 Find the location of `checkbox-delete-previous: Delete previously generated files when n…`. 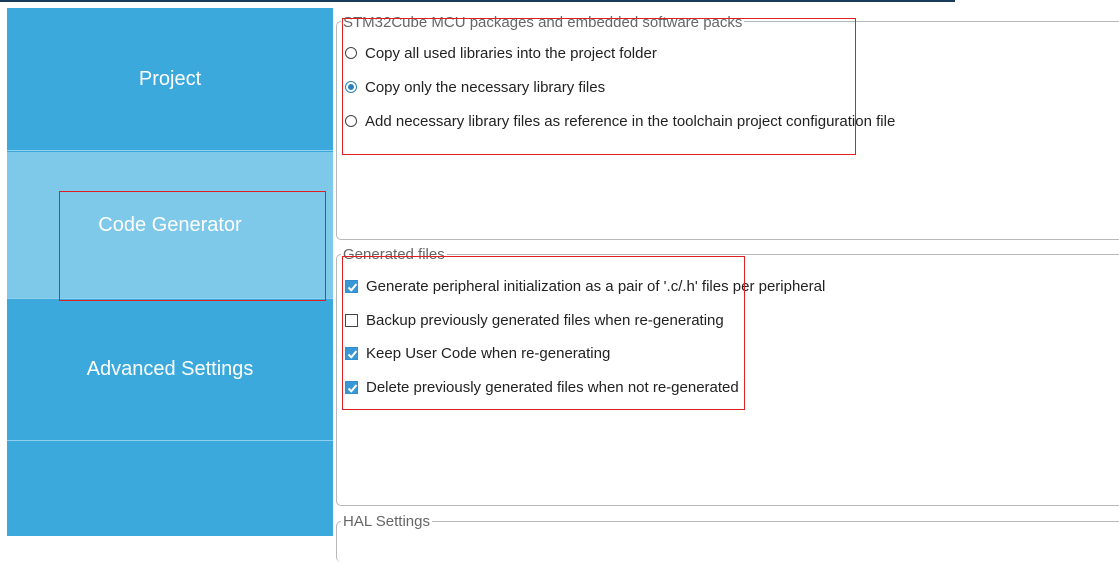

checkbox-delete-previous: Delete previously generated files when n… is located at coordinates (542, 387).